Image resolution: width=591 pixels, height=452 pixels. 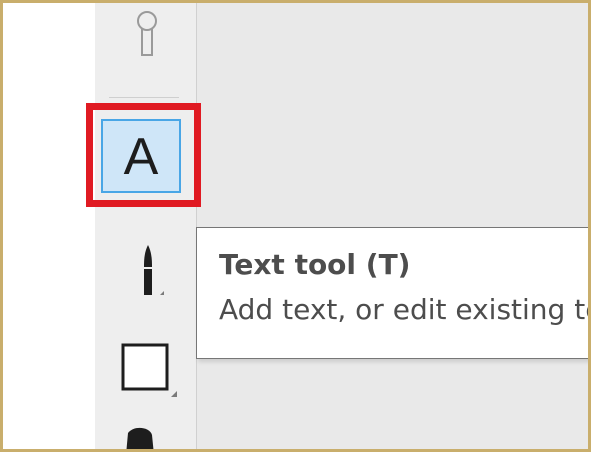 I want to click on rectangle-icon, so click(x=149, y=370).